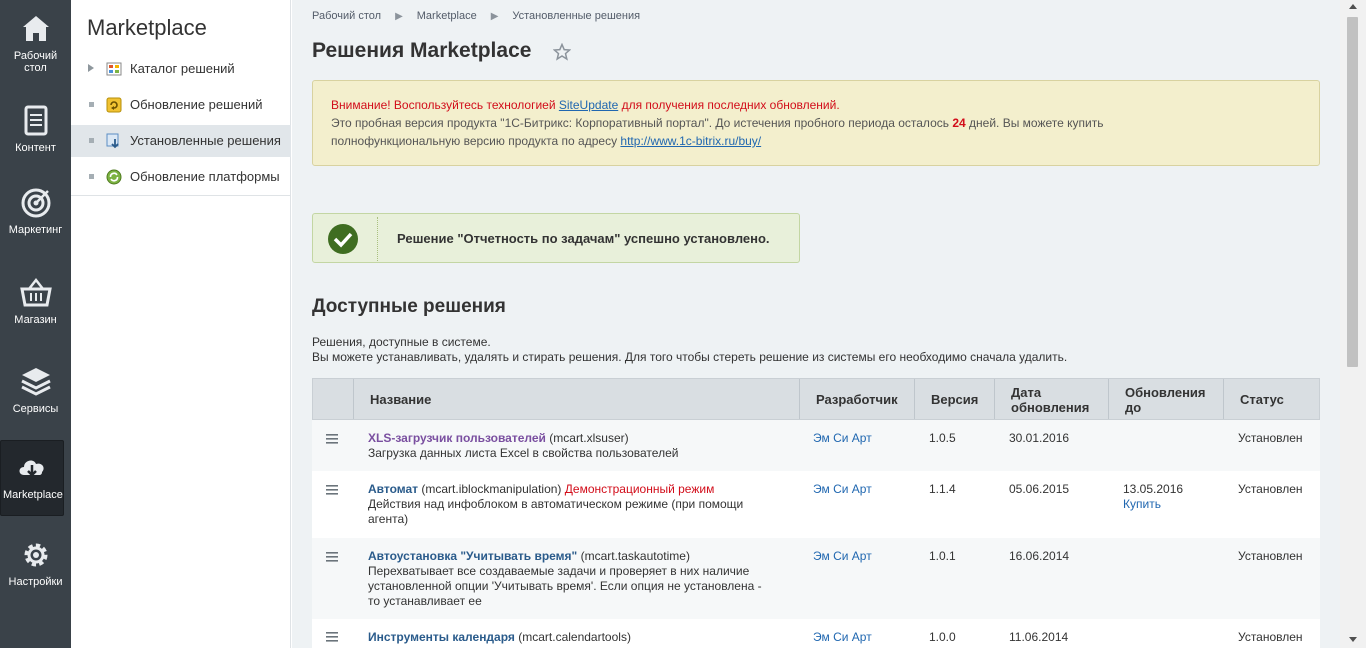 Image resolution: width=1366 pixels, height=648 pixels. Describe the element at coordinates (31, 468) in the screenshot. I see `cloud-download-icon` at that location.